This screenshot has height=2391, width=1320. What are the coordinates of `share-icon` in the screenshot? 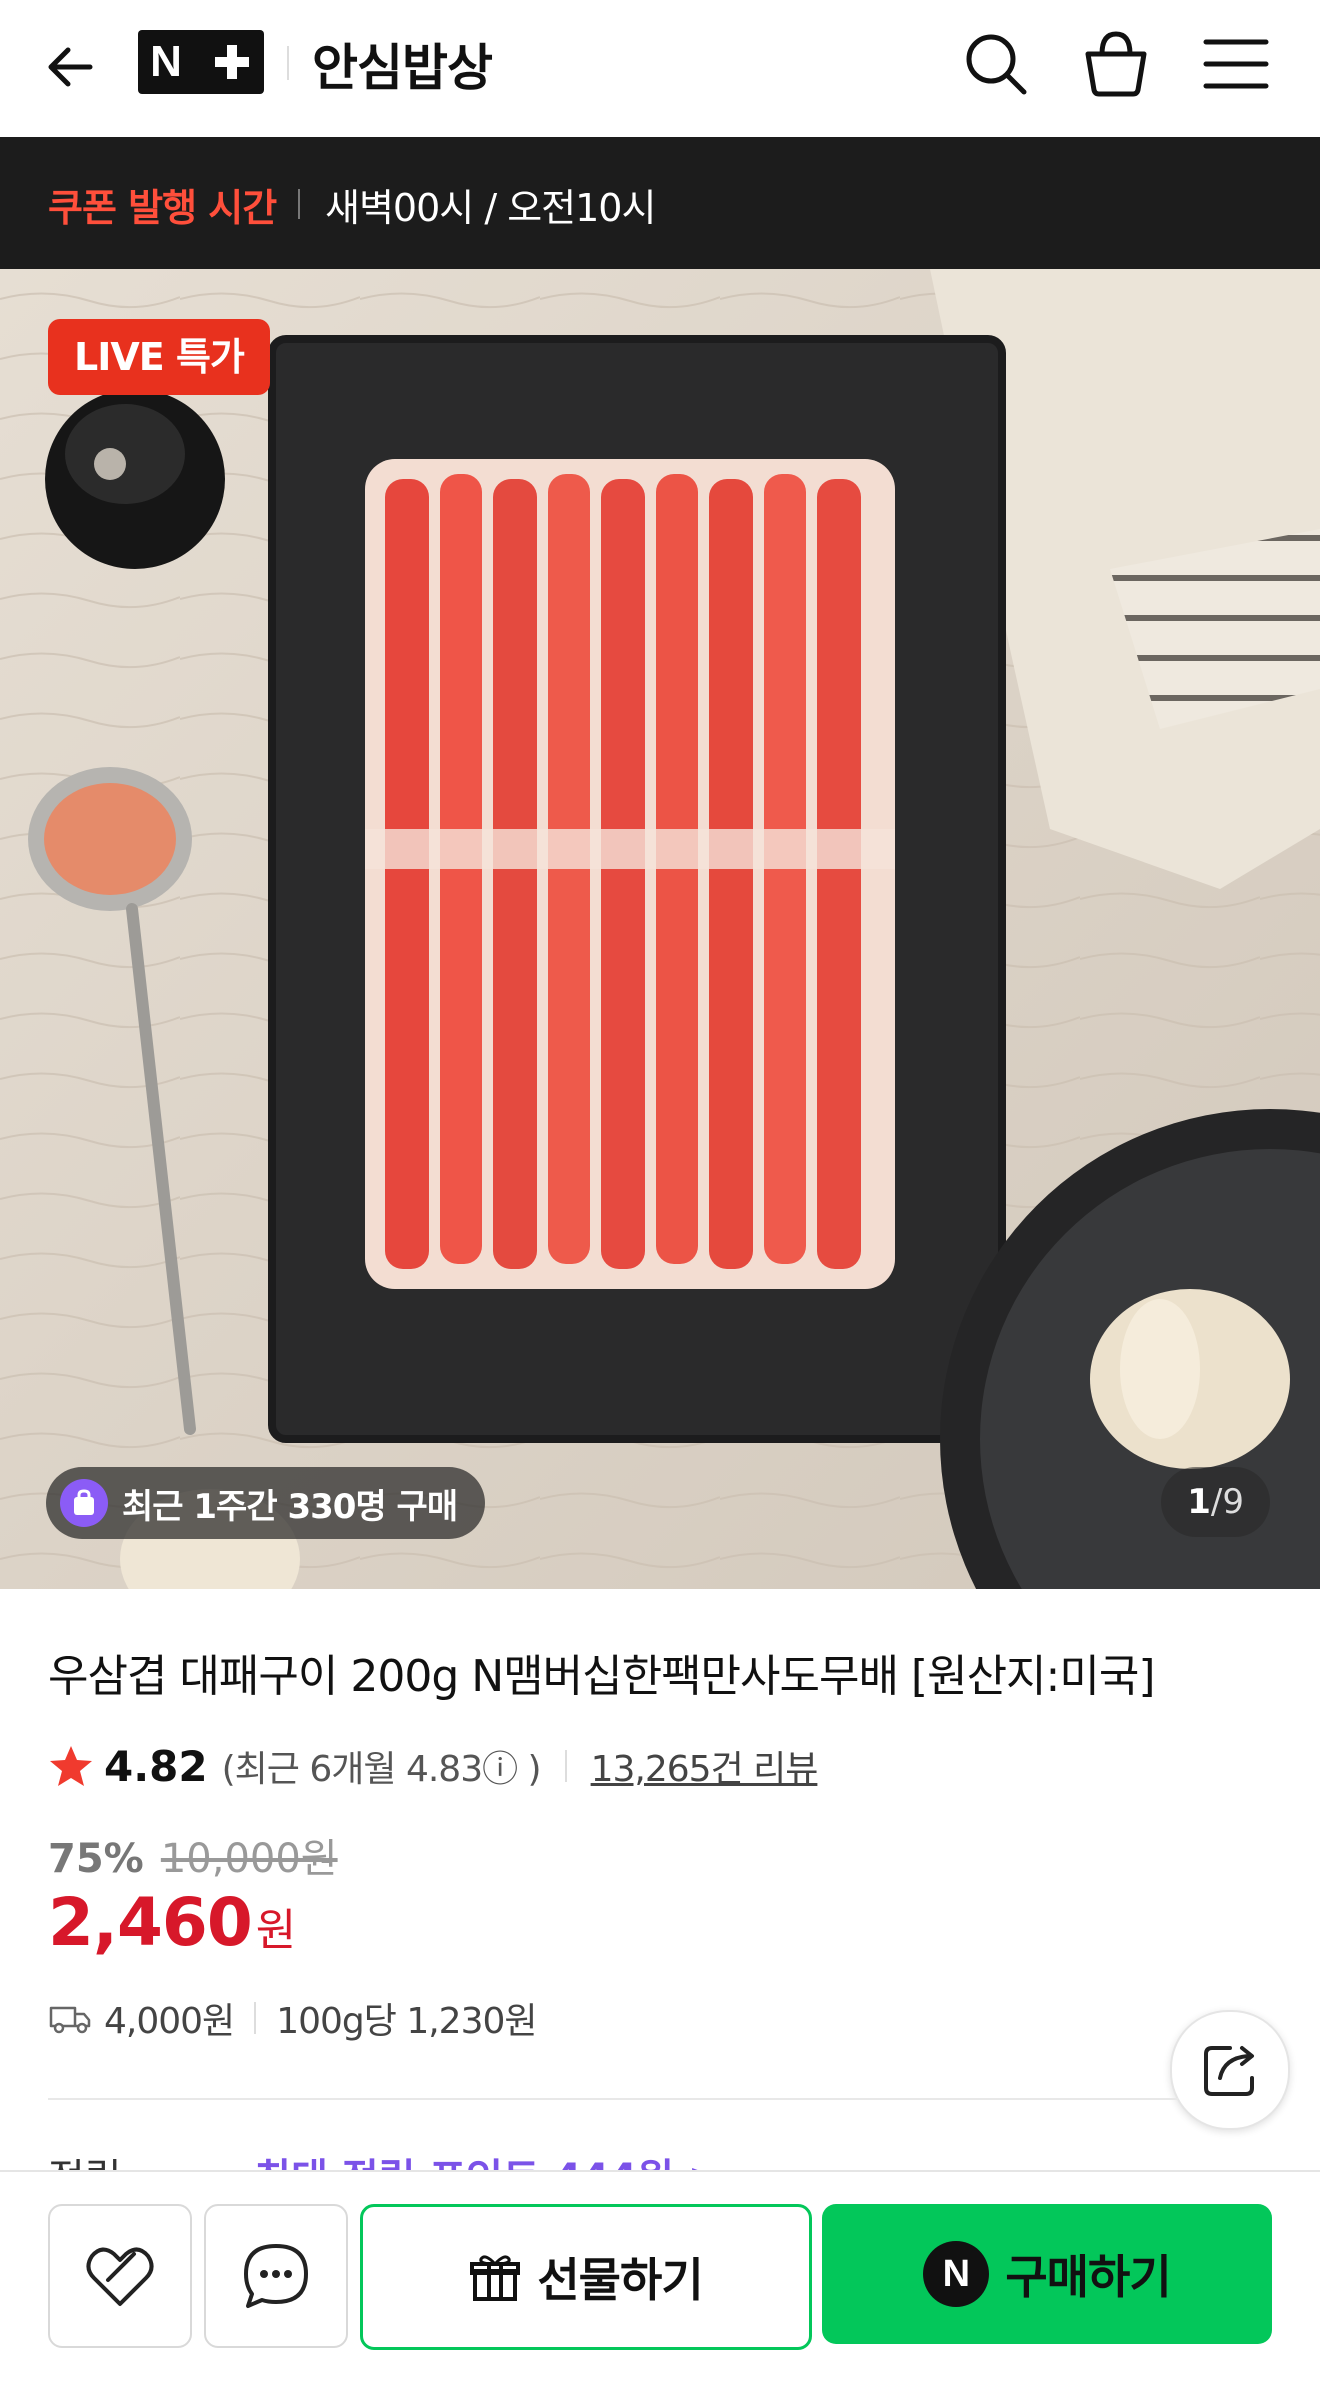 It's located at (1229, 2071).